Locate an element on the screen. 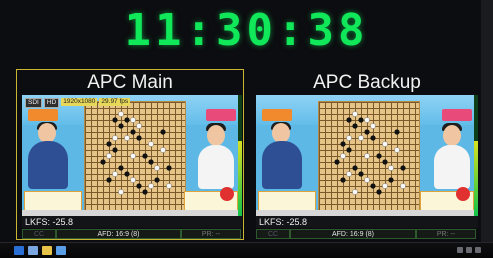 Image resolution: width=493 pixels, height=258 pixels. main-audio-meter-fill is located at coordinates (240, 178).